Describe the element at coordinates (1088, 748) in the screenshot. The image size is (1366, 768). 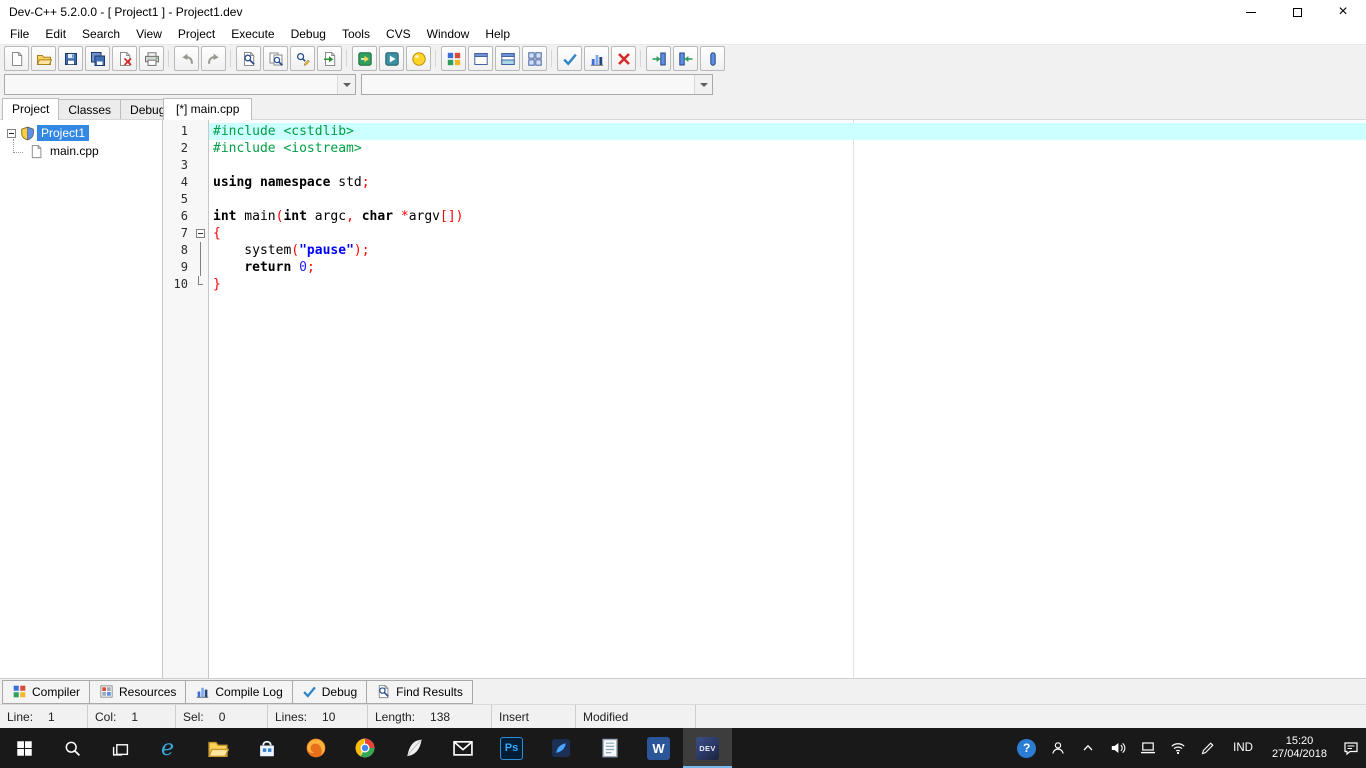
I see `tray-expand-button` at that location.